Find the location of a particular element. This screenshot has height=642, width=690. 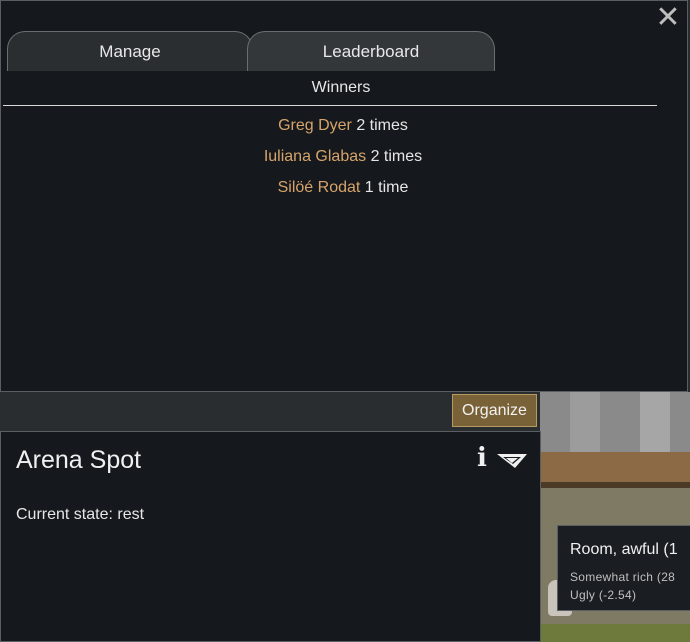

inspect-title: Arena Spot is located at coordinates (79, 460).